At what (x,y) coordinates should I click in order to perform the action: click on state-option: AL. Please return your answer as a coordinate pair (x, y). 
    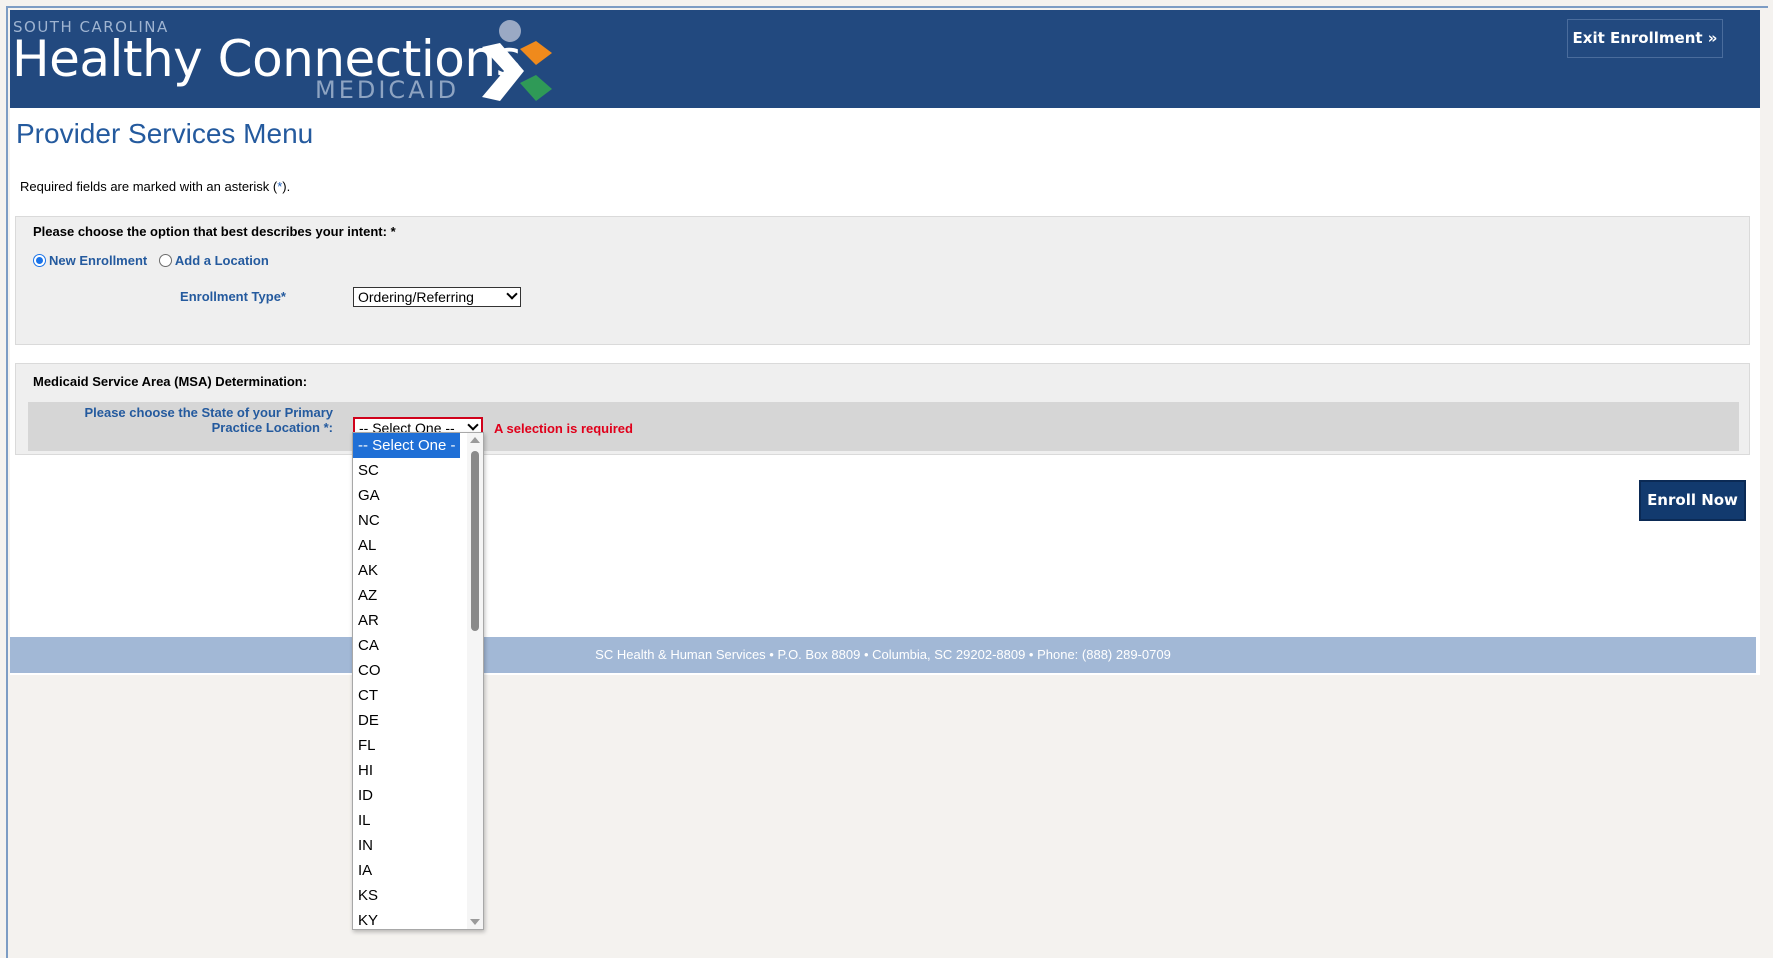
    Looking at the image, I should click on (406, 545).